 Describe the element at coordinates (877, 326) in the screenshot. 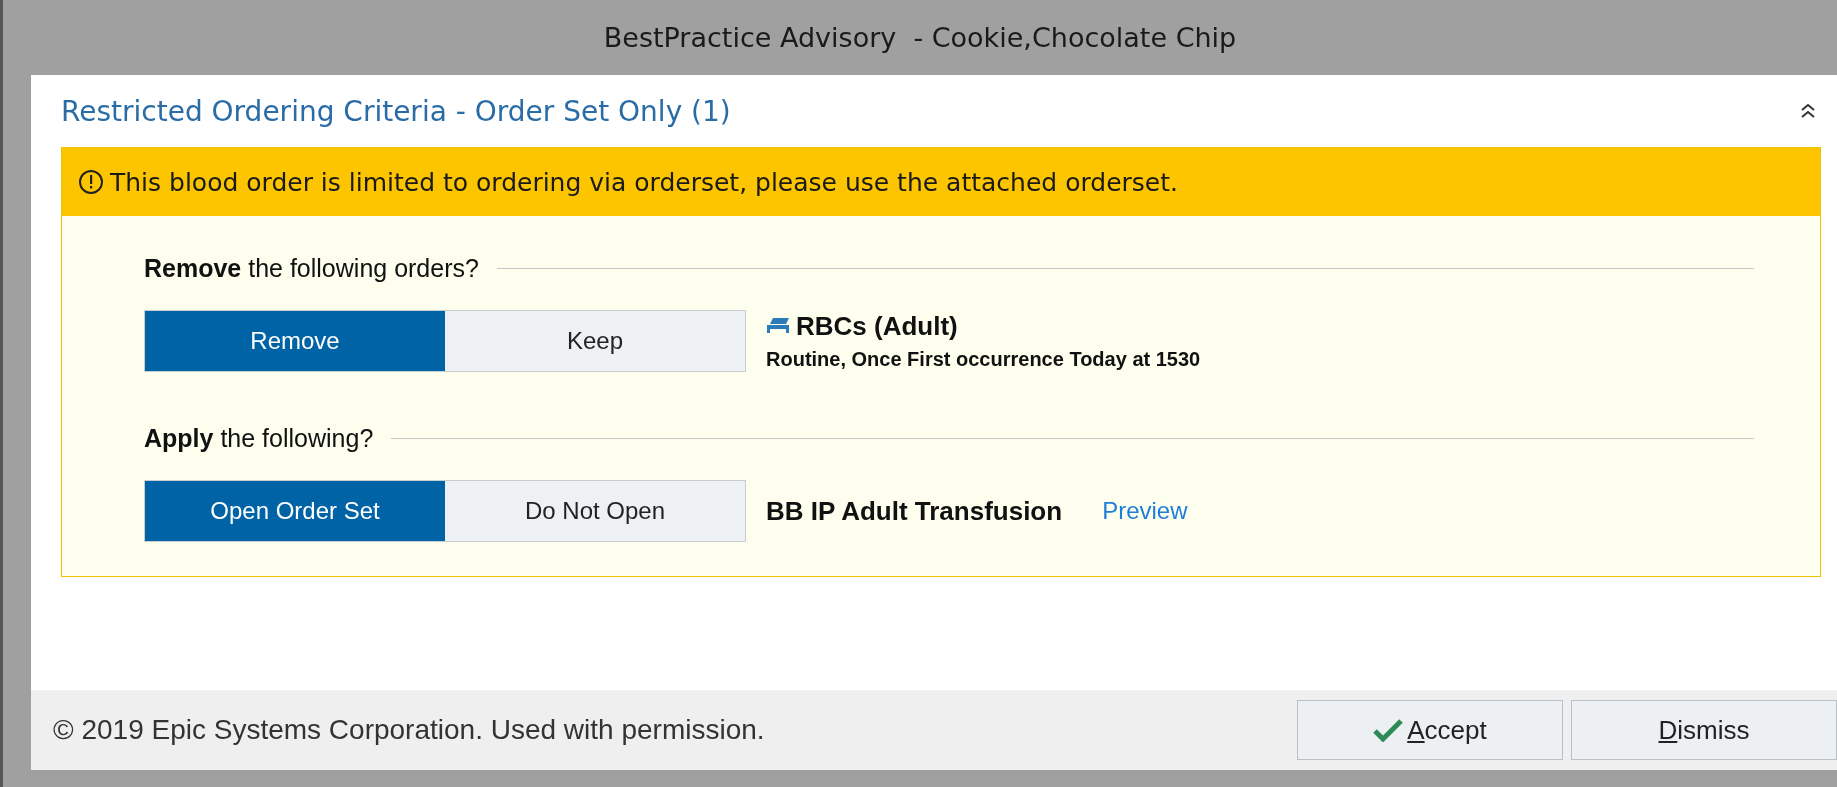

I see `order-name: RBCs (Adult)` at that location.